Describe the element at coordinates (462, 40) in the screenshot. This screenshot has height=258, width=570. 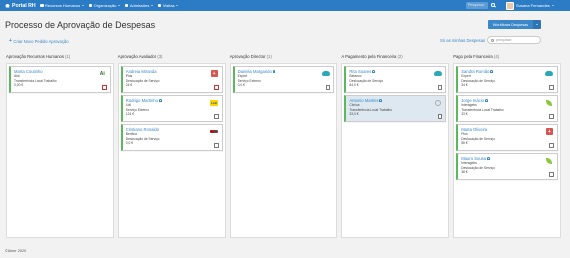
I see `my-requests-link: Só as minhas Despesas` at that location.